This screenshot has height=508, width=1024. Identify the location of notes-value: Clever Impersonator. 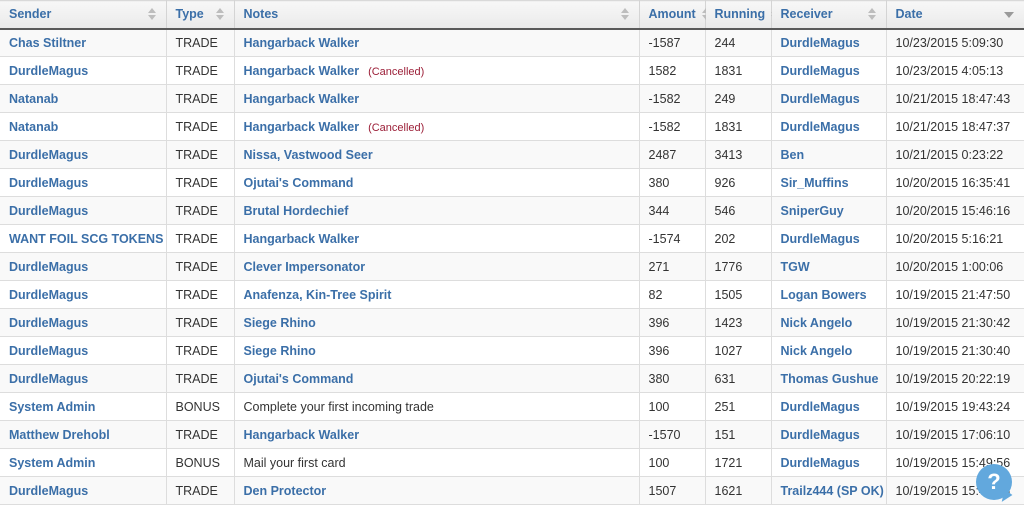
(305, 267).